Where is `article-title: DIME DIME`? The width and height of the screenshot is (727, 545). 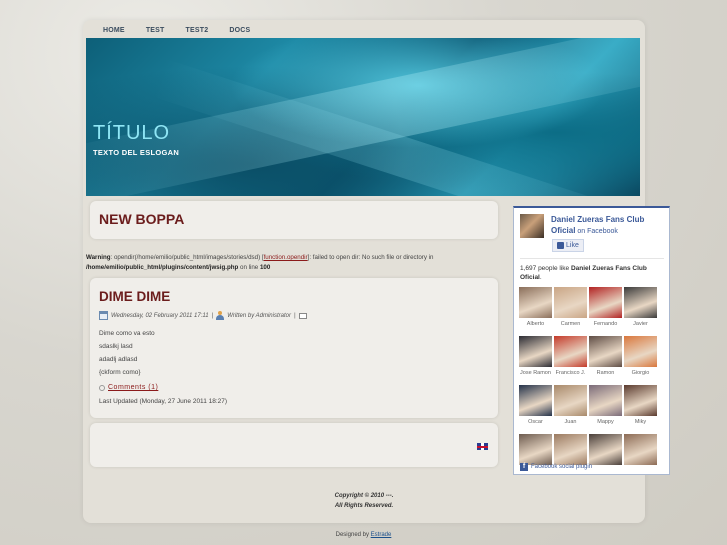
article-title: DIME DIME is located at coordinates (134, 296).